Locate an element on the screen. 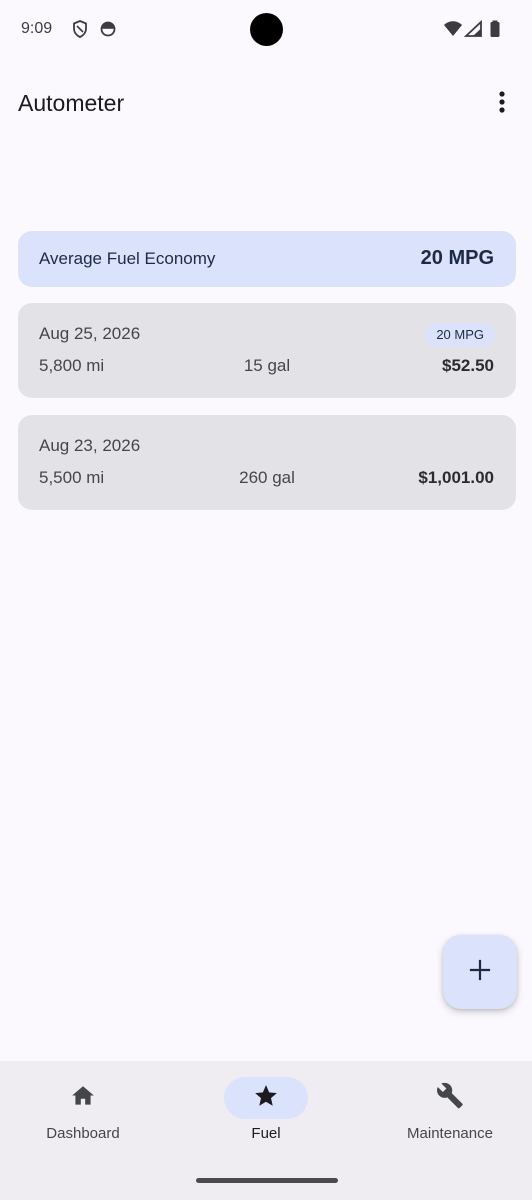  nav-item-fuel: Fuel is located at coordinates (266, 1111).